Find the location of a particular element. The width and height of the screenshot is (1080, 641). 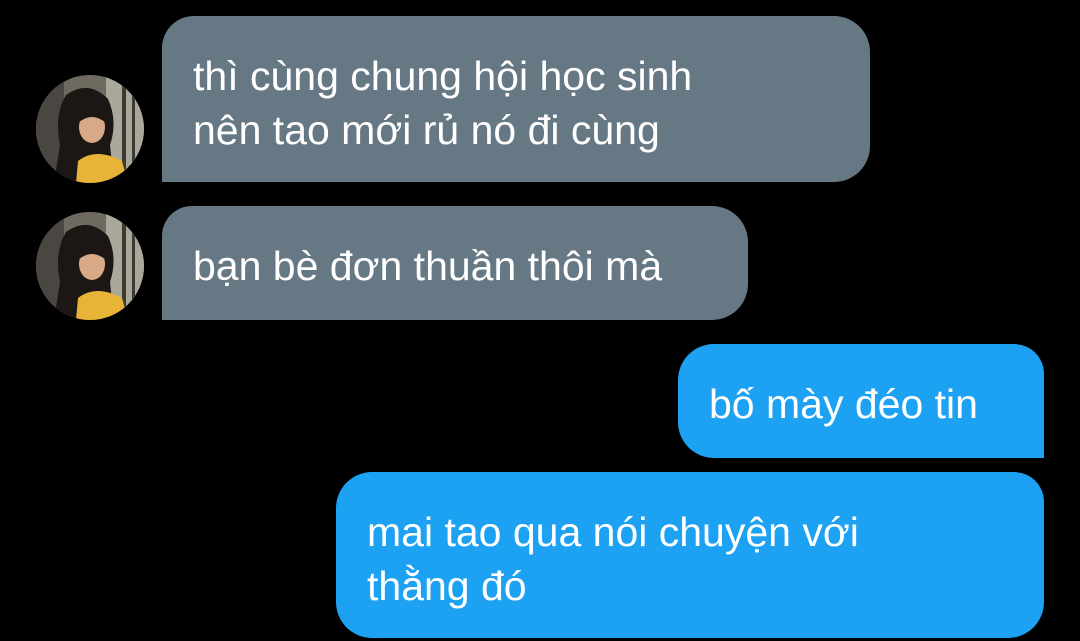

message-text-line: mai tao qua nói chuyện với is located at coordinates (613, 532).